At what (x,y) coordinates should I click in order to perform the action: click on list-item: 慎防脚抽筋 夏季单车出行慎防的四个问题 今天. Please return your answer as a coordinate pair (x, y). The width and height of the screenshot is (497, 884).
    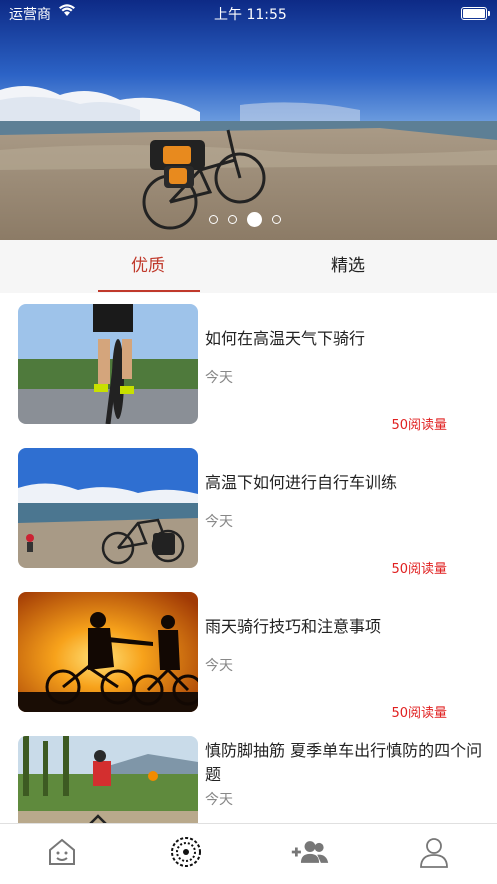
    Looking at the image, I should click on (248, 774).